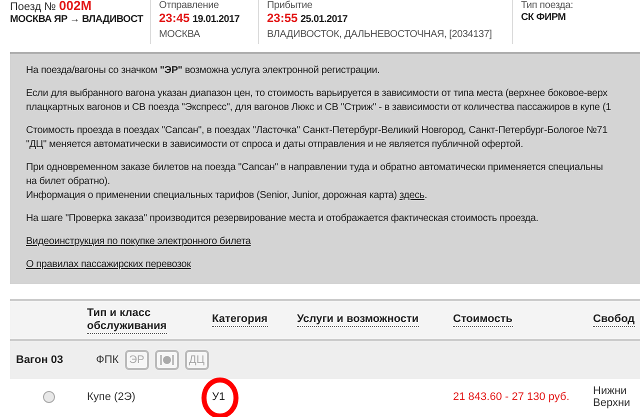  What do you see at coordinates (196, 360) in the screenshot?
I see `service-badge: ДЦ` at bounding box center [196, 360].